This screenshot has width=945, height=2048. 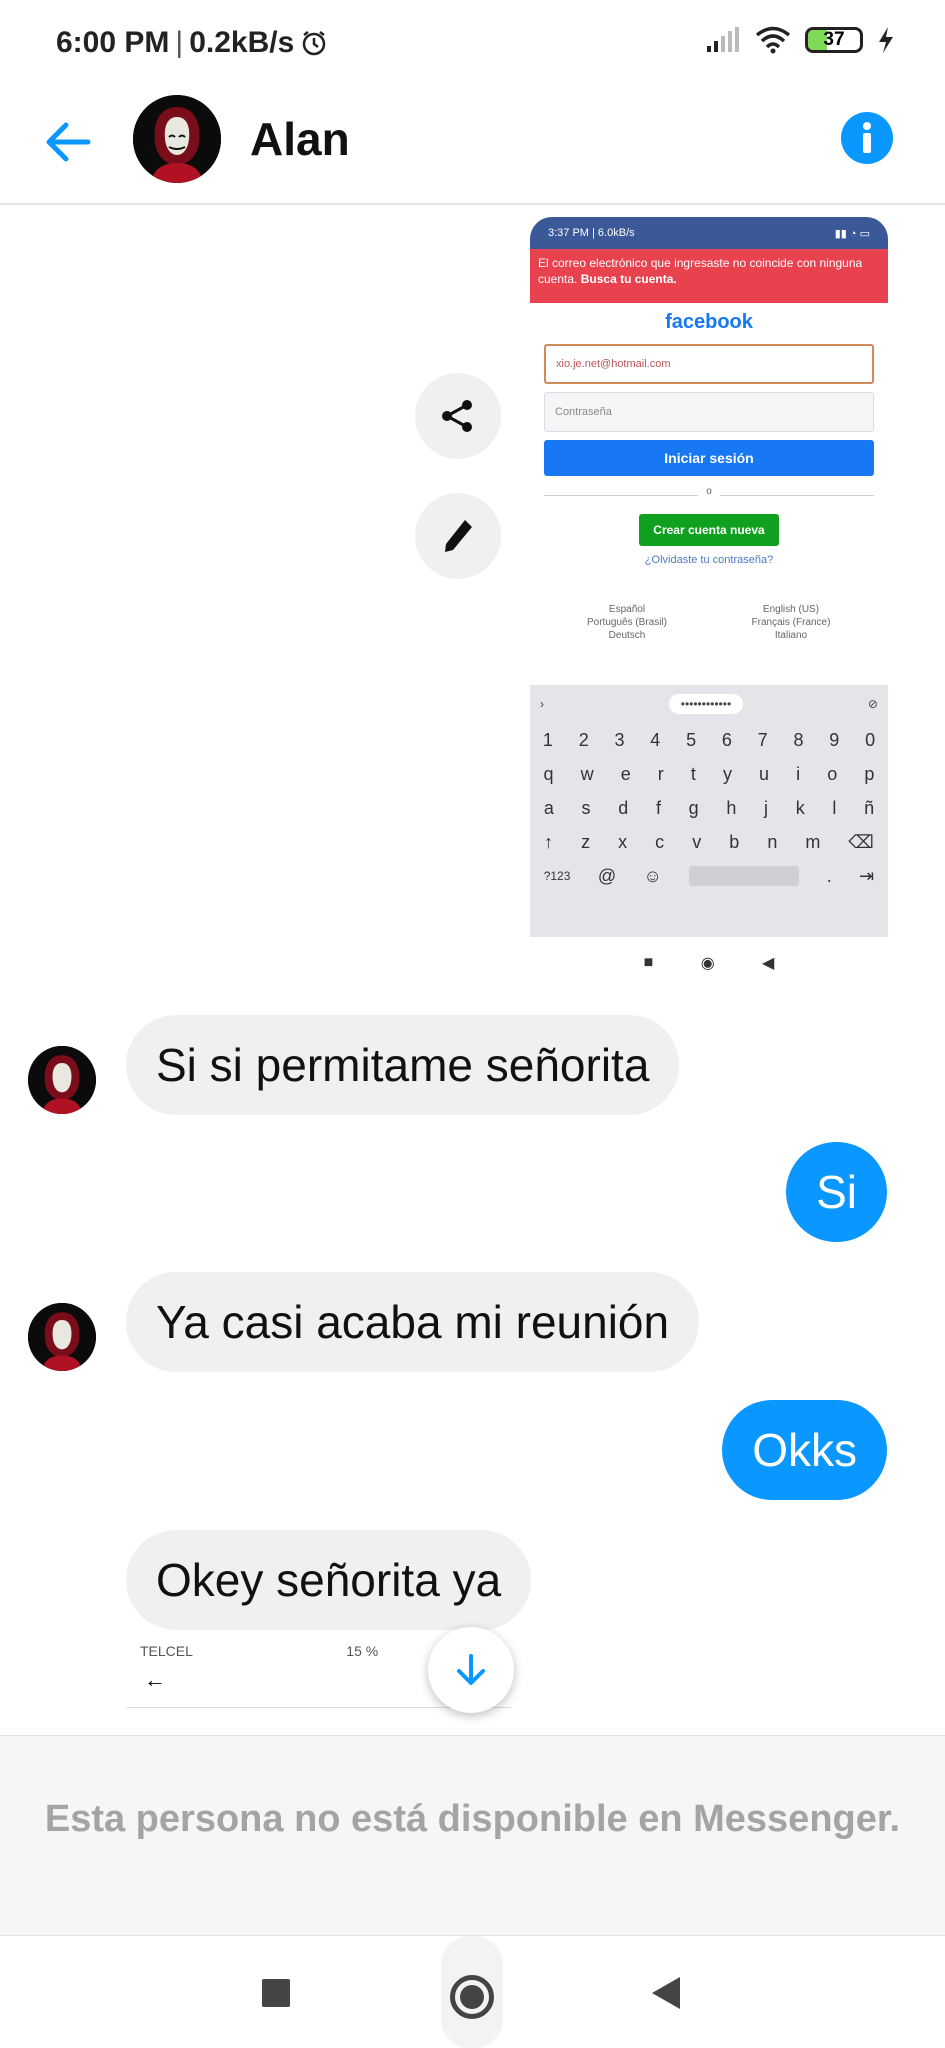 What do you see at coordinates (766, 807) in the screenshot?
I see `keyboard-key: j` at bounding box center [766, 807].